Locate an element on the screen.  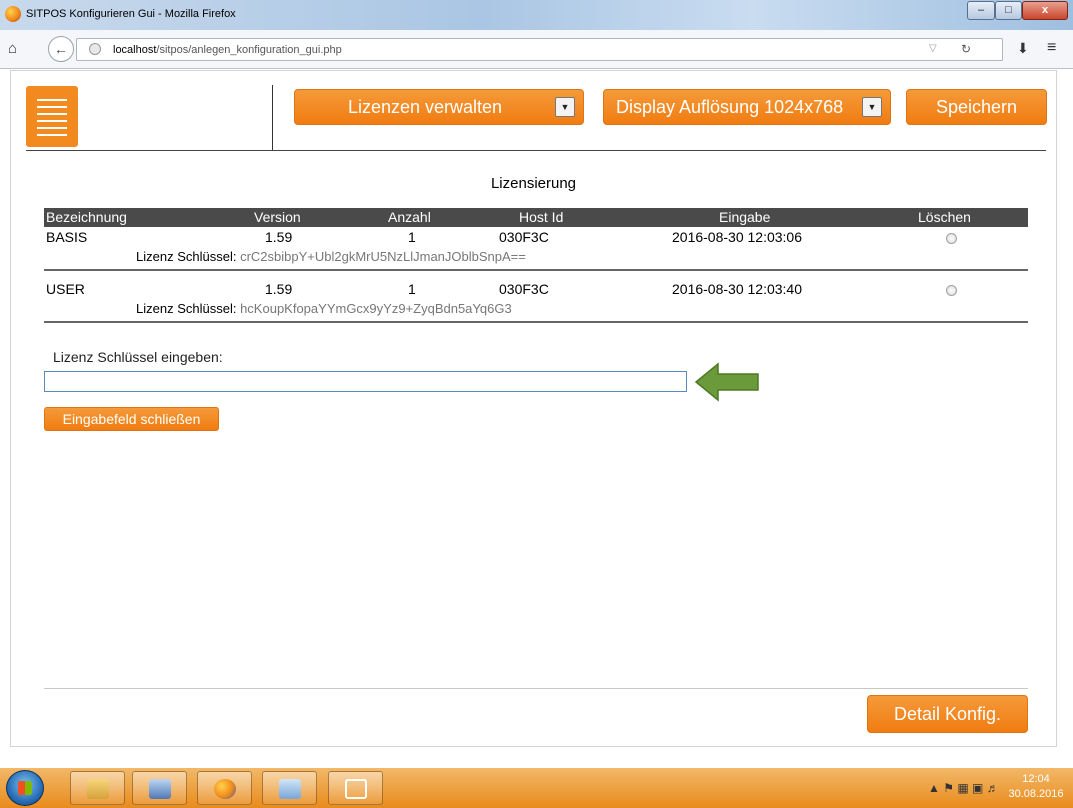
taskbar-firefox is located at coordinates (224, 788).